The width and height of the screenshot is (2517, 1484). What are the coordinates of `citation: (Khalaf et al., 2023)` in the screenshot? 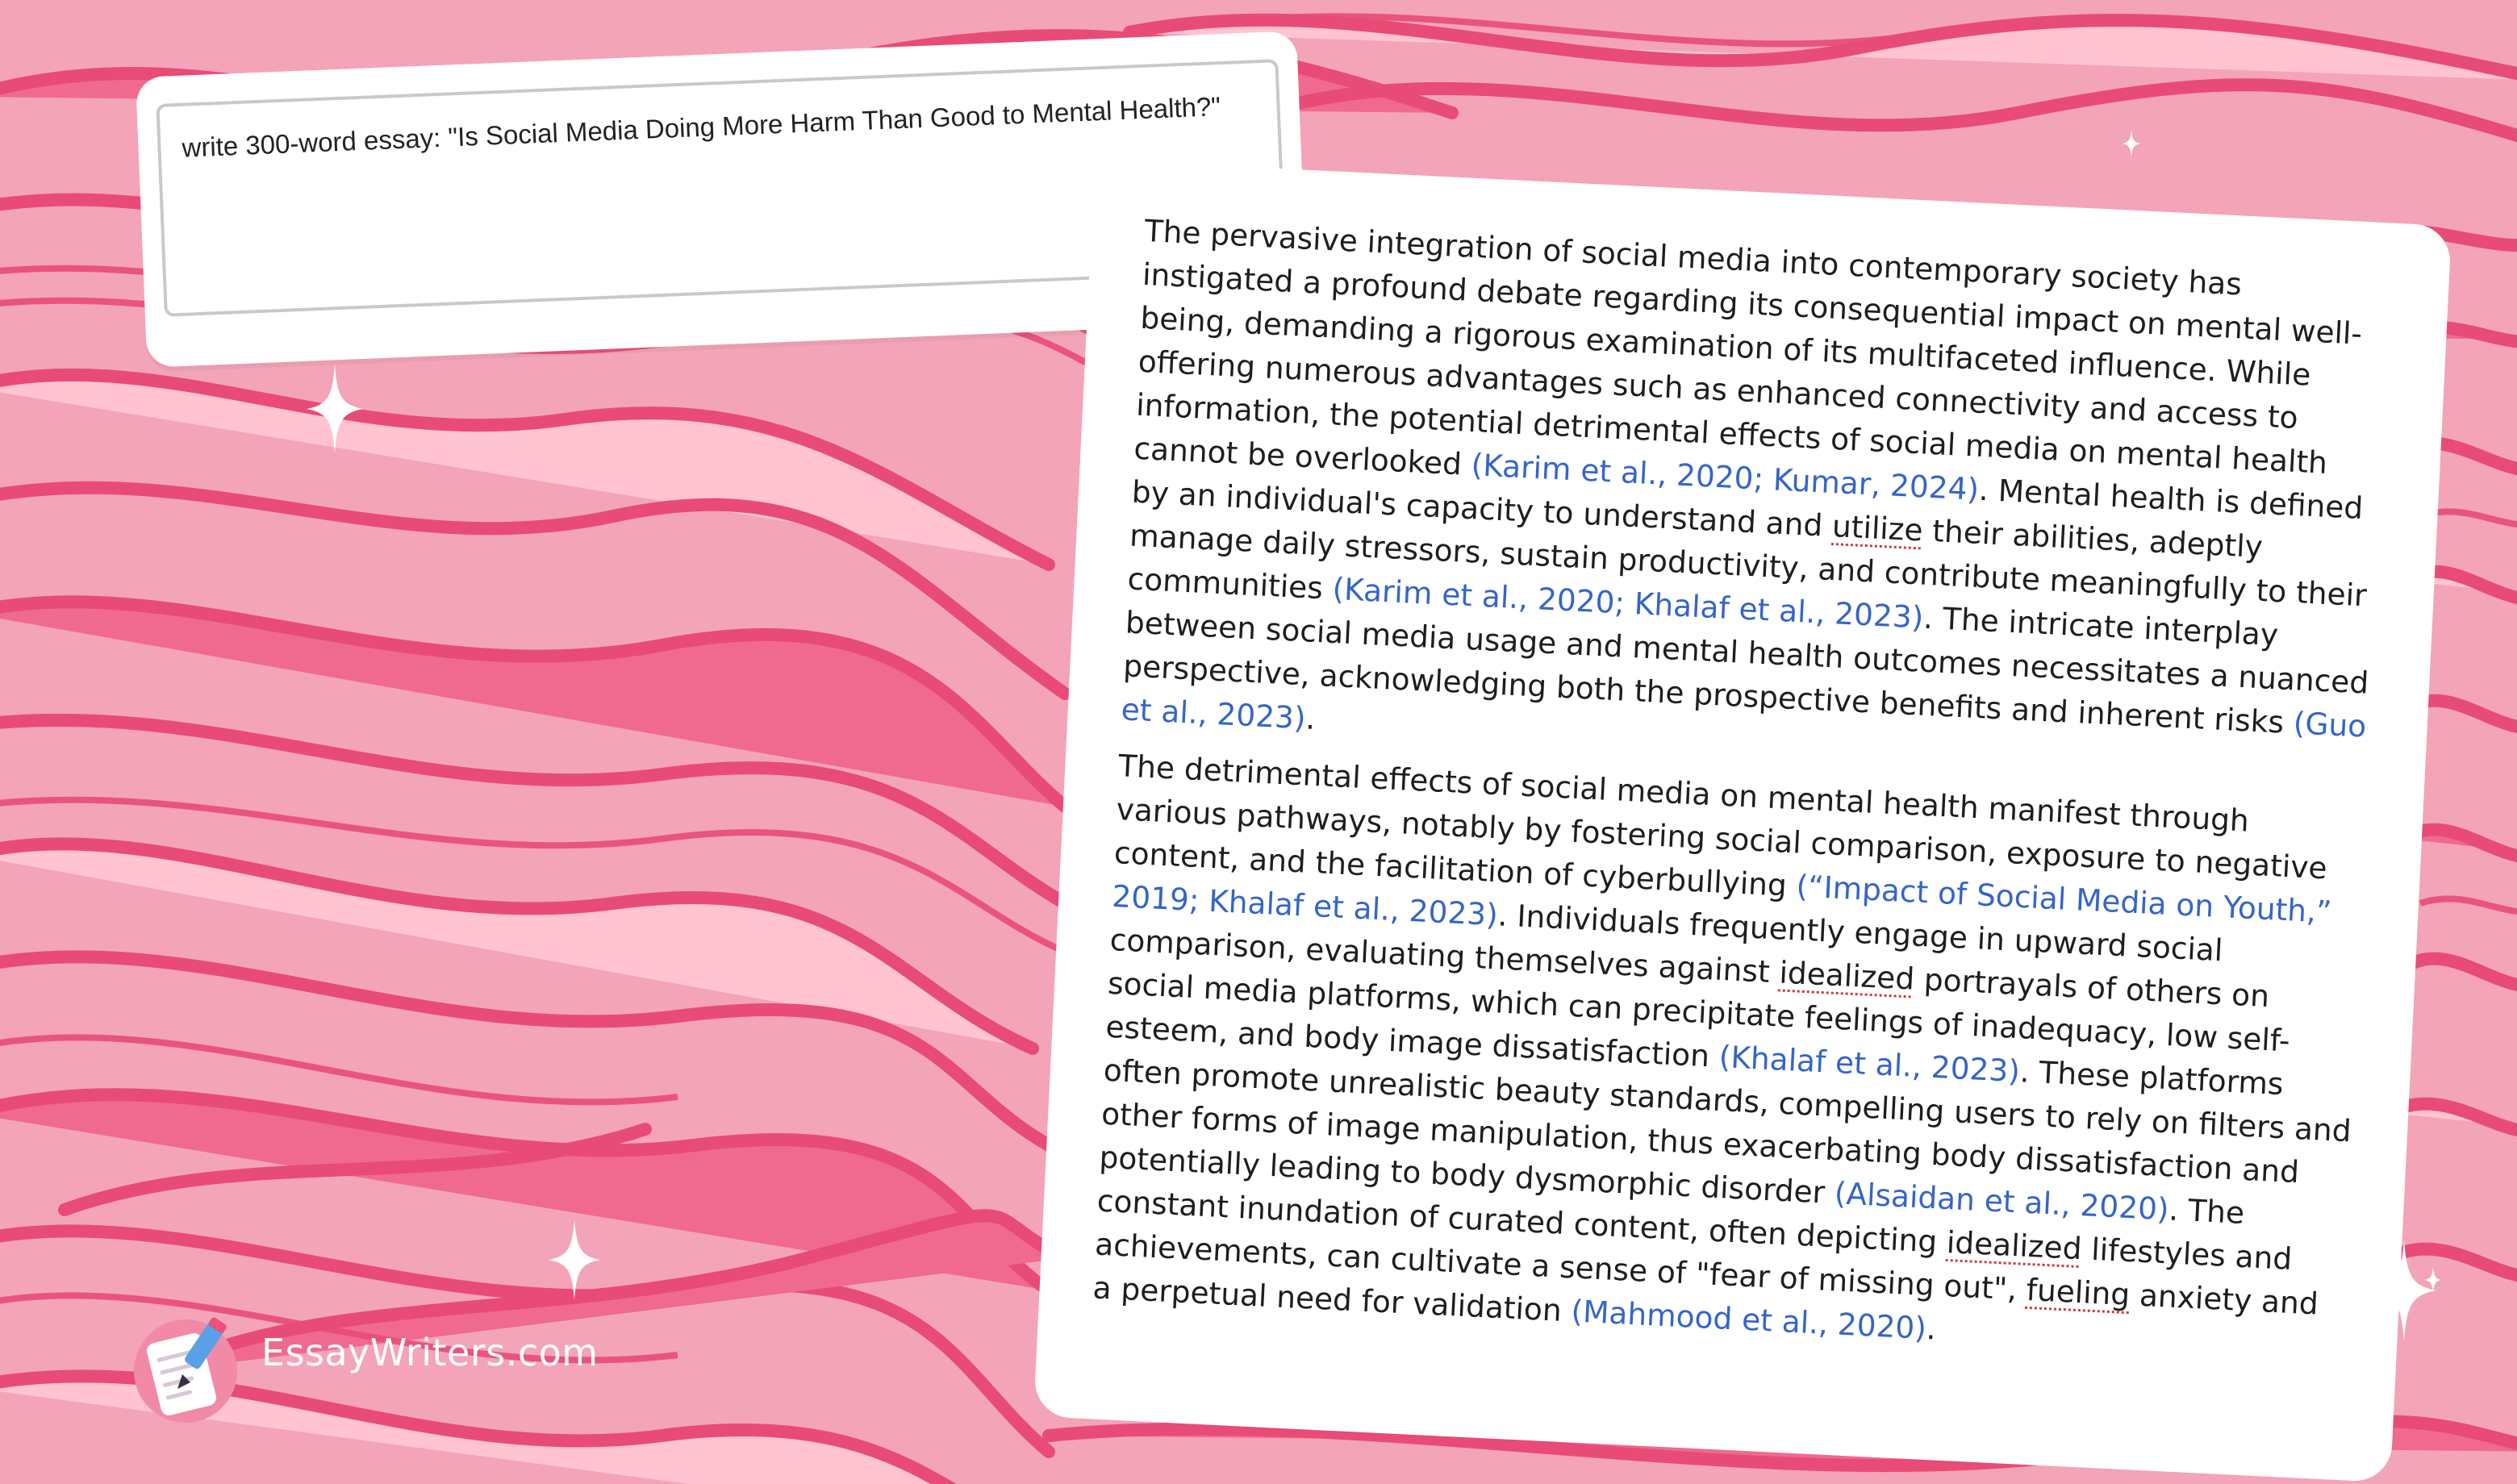 It's located at (1869, 1064).